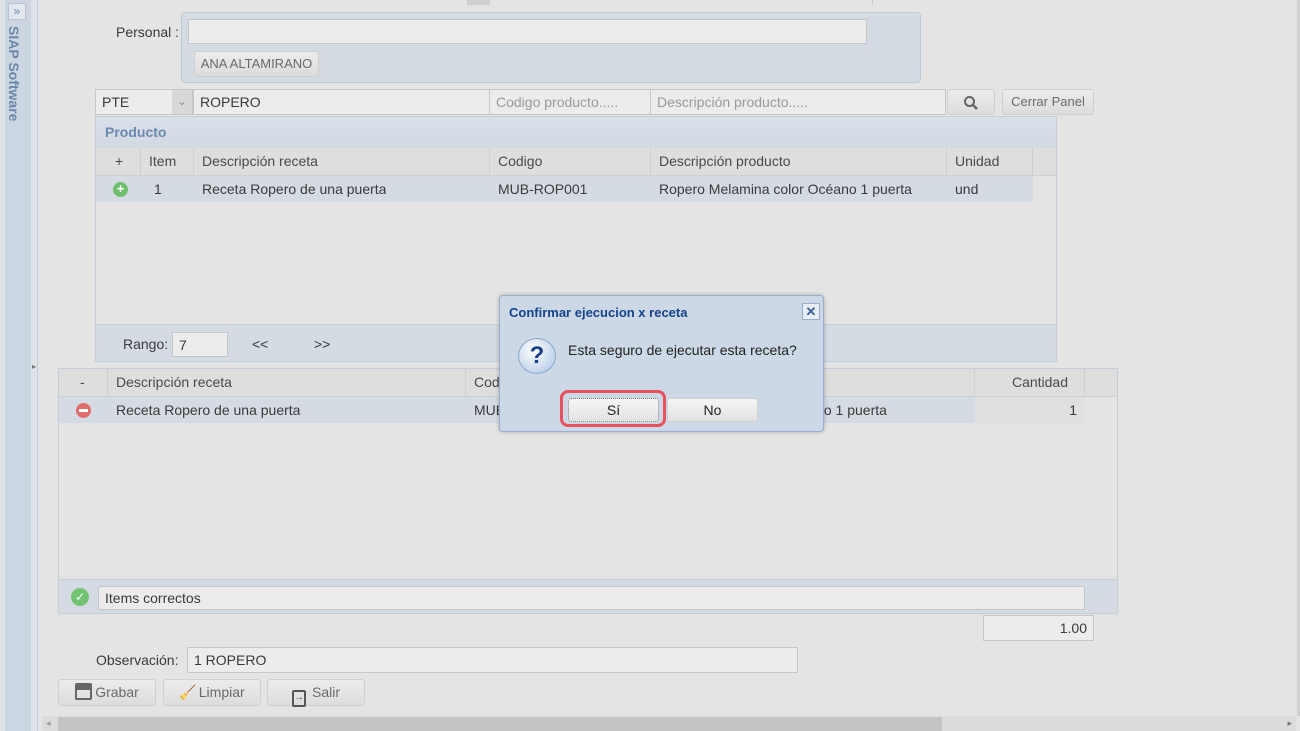  I want to click on col-add: +, so click(118, 161).